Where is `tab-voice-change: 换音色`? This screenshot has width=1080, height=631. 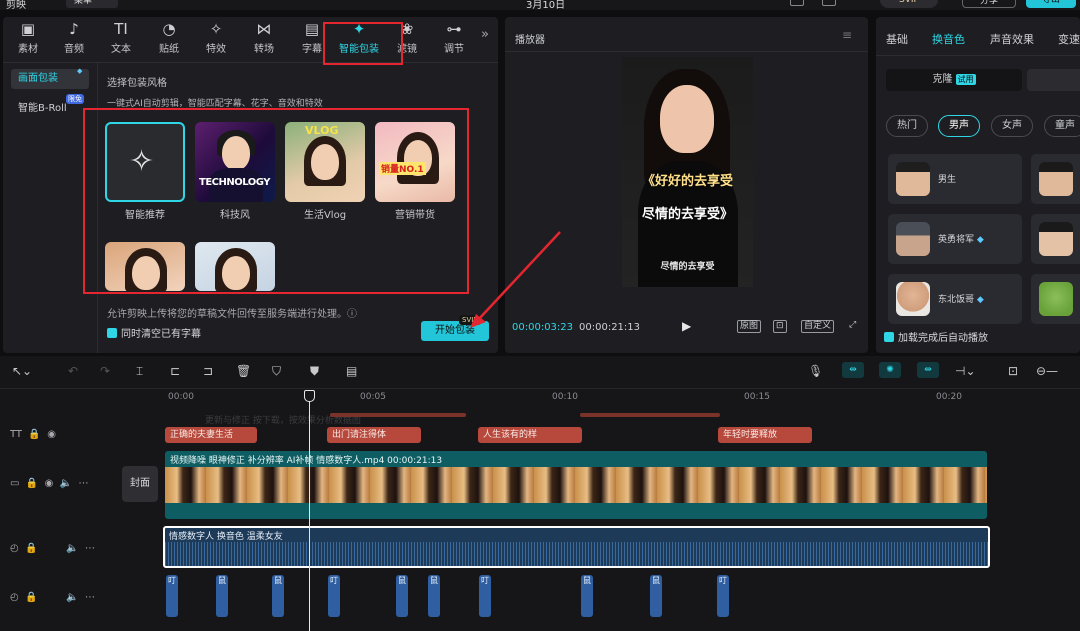
tab-voice-change: 换音色 is located at coordinates (948, 39).